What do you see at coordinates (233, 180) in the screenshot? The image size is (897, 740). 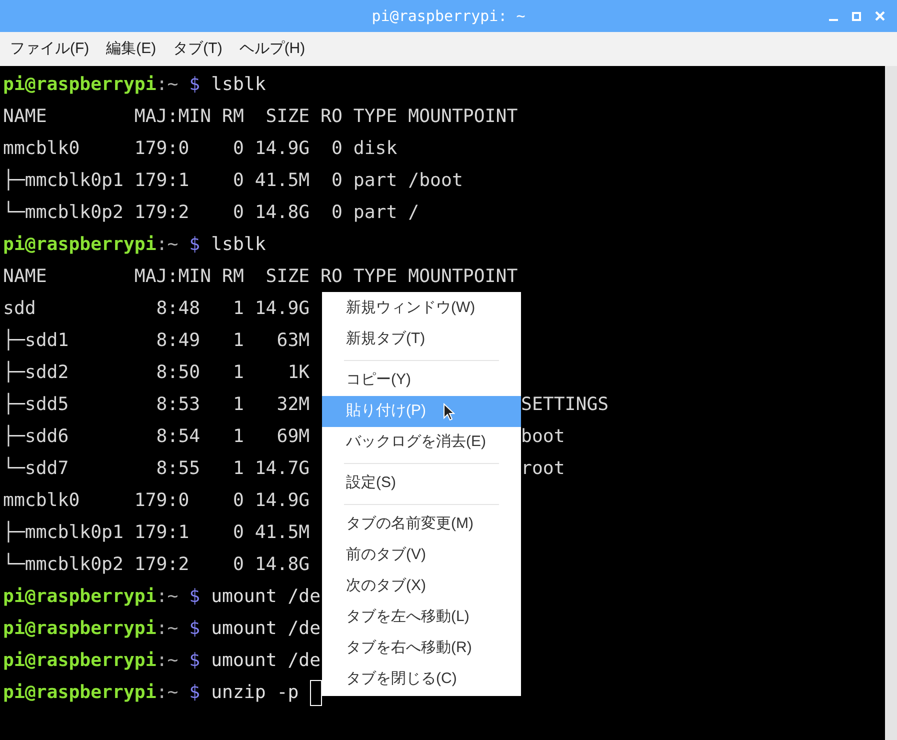 I see `output-line: ├─mmcblk0p1 179:1 0 41.5M 0 part /boot` at bounding box center [233, 180].